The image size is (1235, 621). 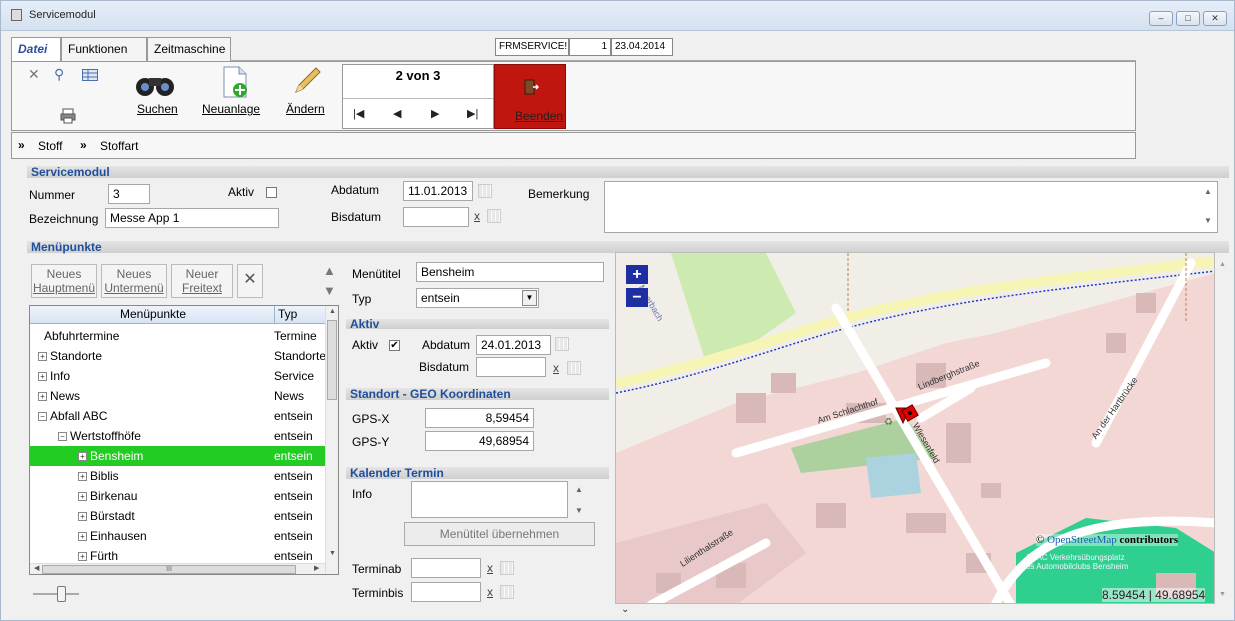 I want to click on tab-zeitmaschine: Zeitmaschine, so click(x=189, y=49).